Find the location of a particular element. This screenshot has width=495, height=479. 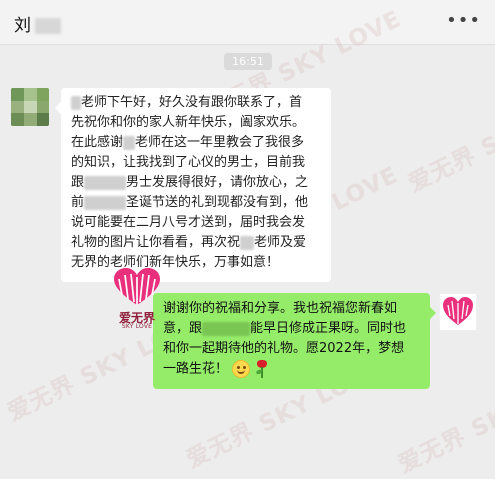

message-line: 跟男士发展得很好，请你放心，之 is located at coordinates (190, 182).